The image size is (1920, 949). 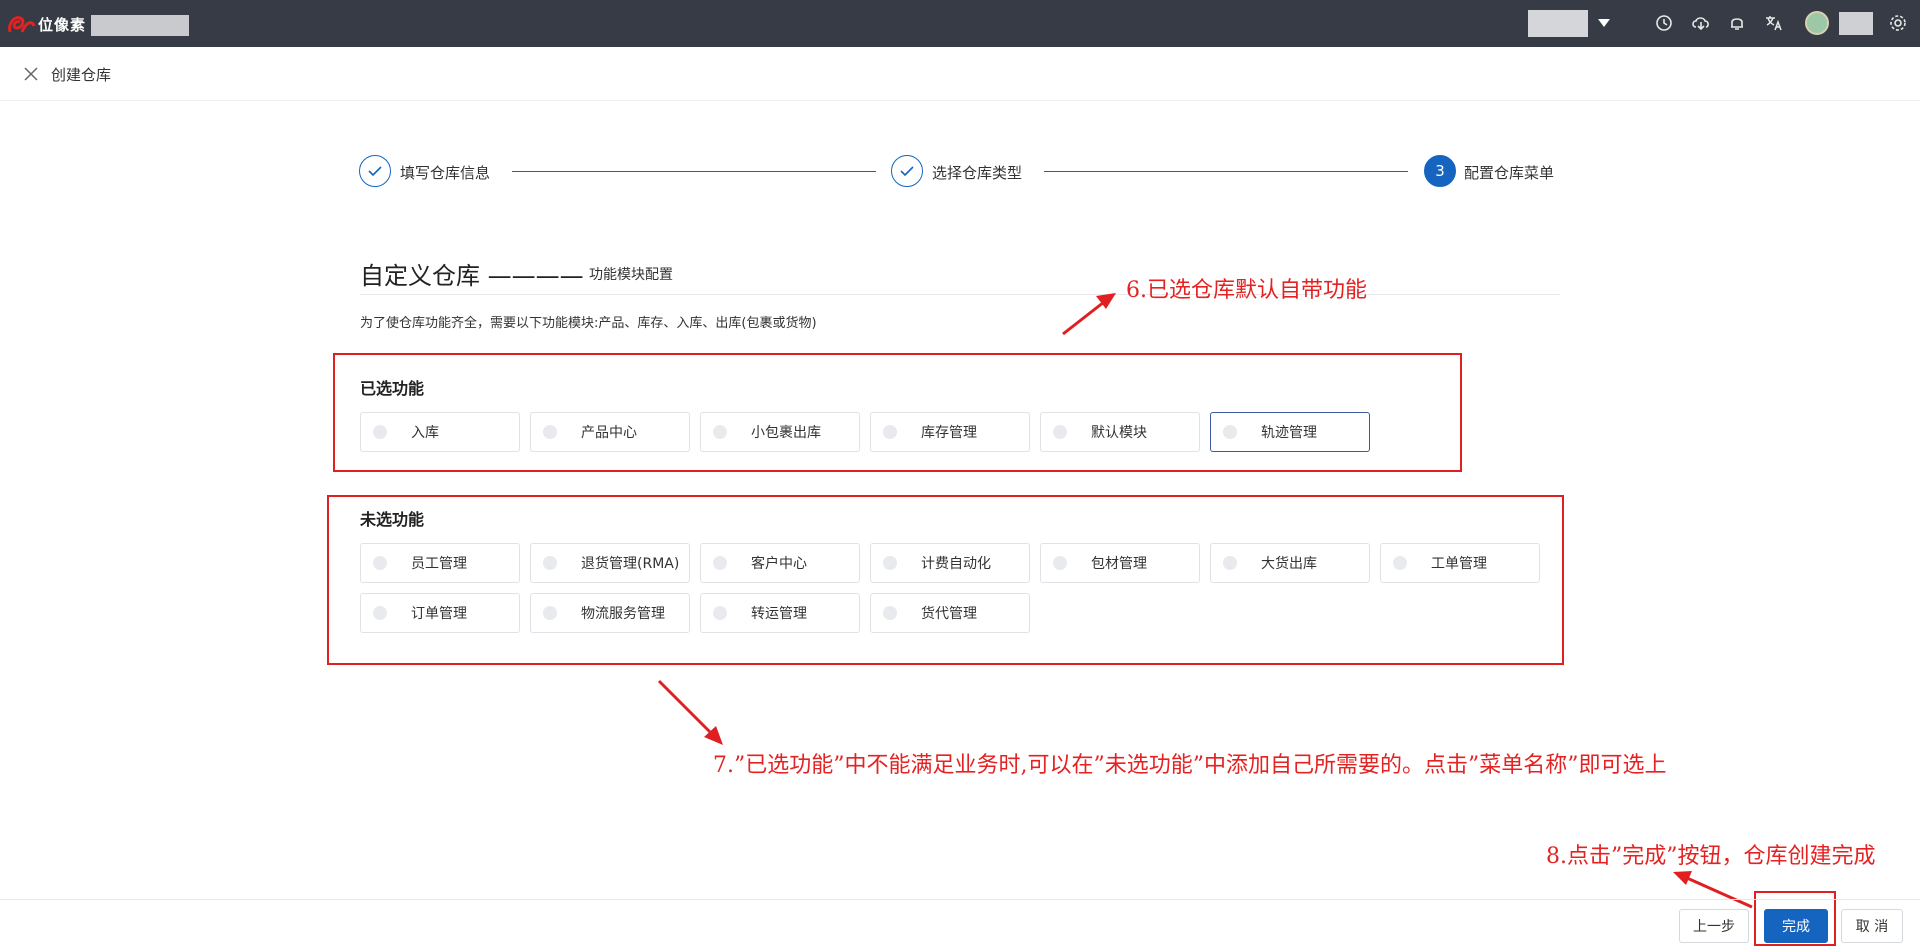 I want to click on redacted-account-name, so click(x=1558, y=23).